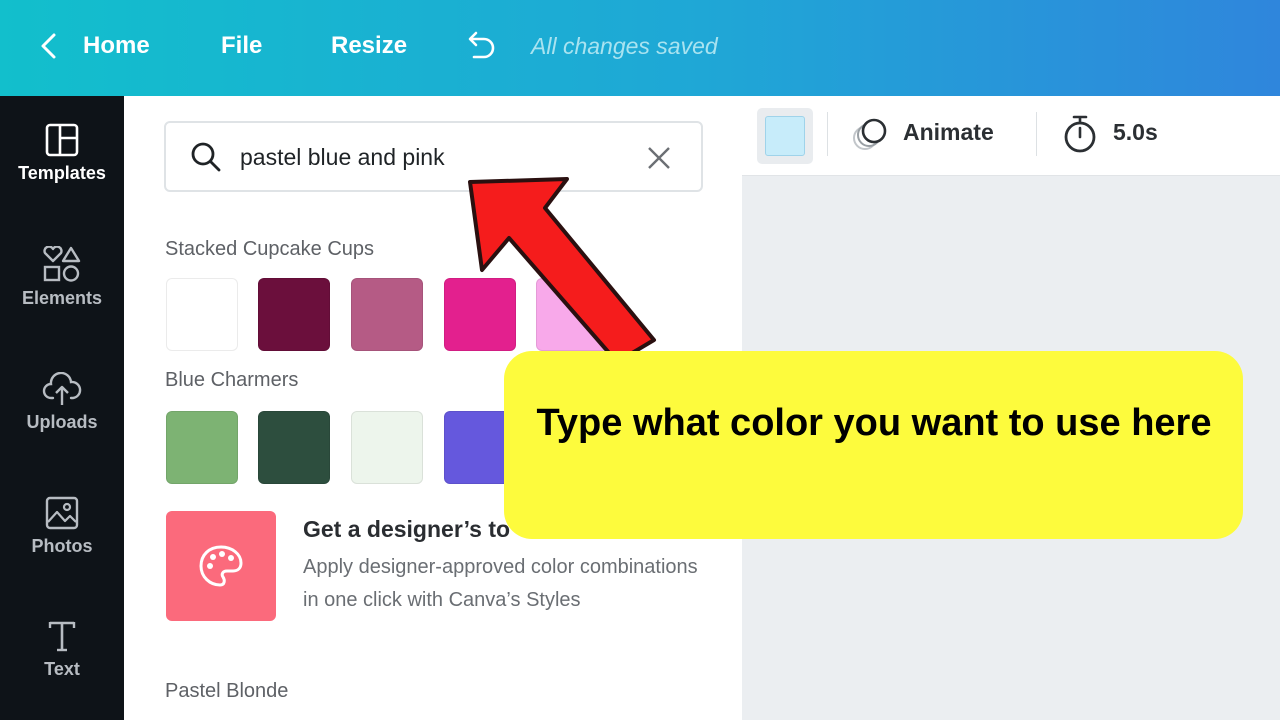  What do you see at coordinates (480, 46) in the screenshot?
I see `undo-icon` at bounding box center [480, 46].